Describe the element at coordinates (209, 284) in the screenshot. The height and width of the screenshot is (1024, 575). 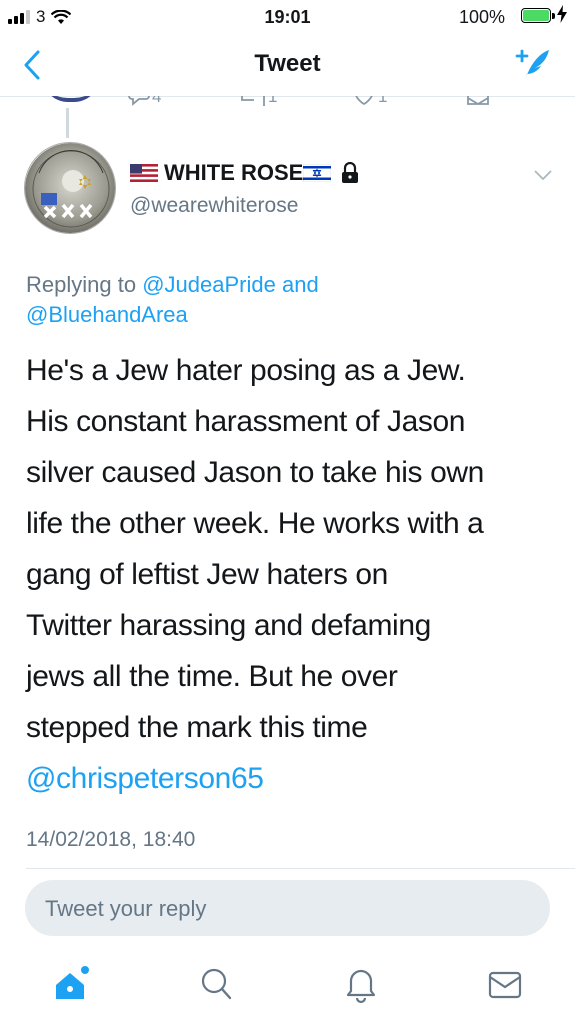
I see `reply-mention-judeapride: @JudeaPride` at that location.